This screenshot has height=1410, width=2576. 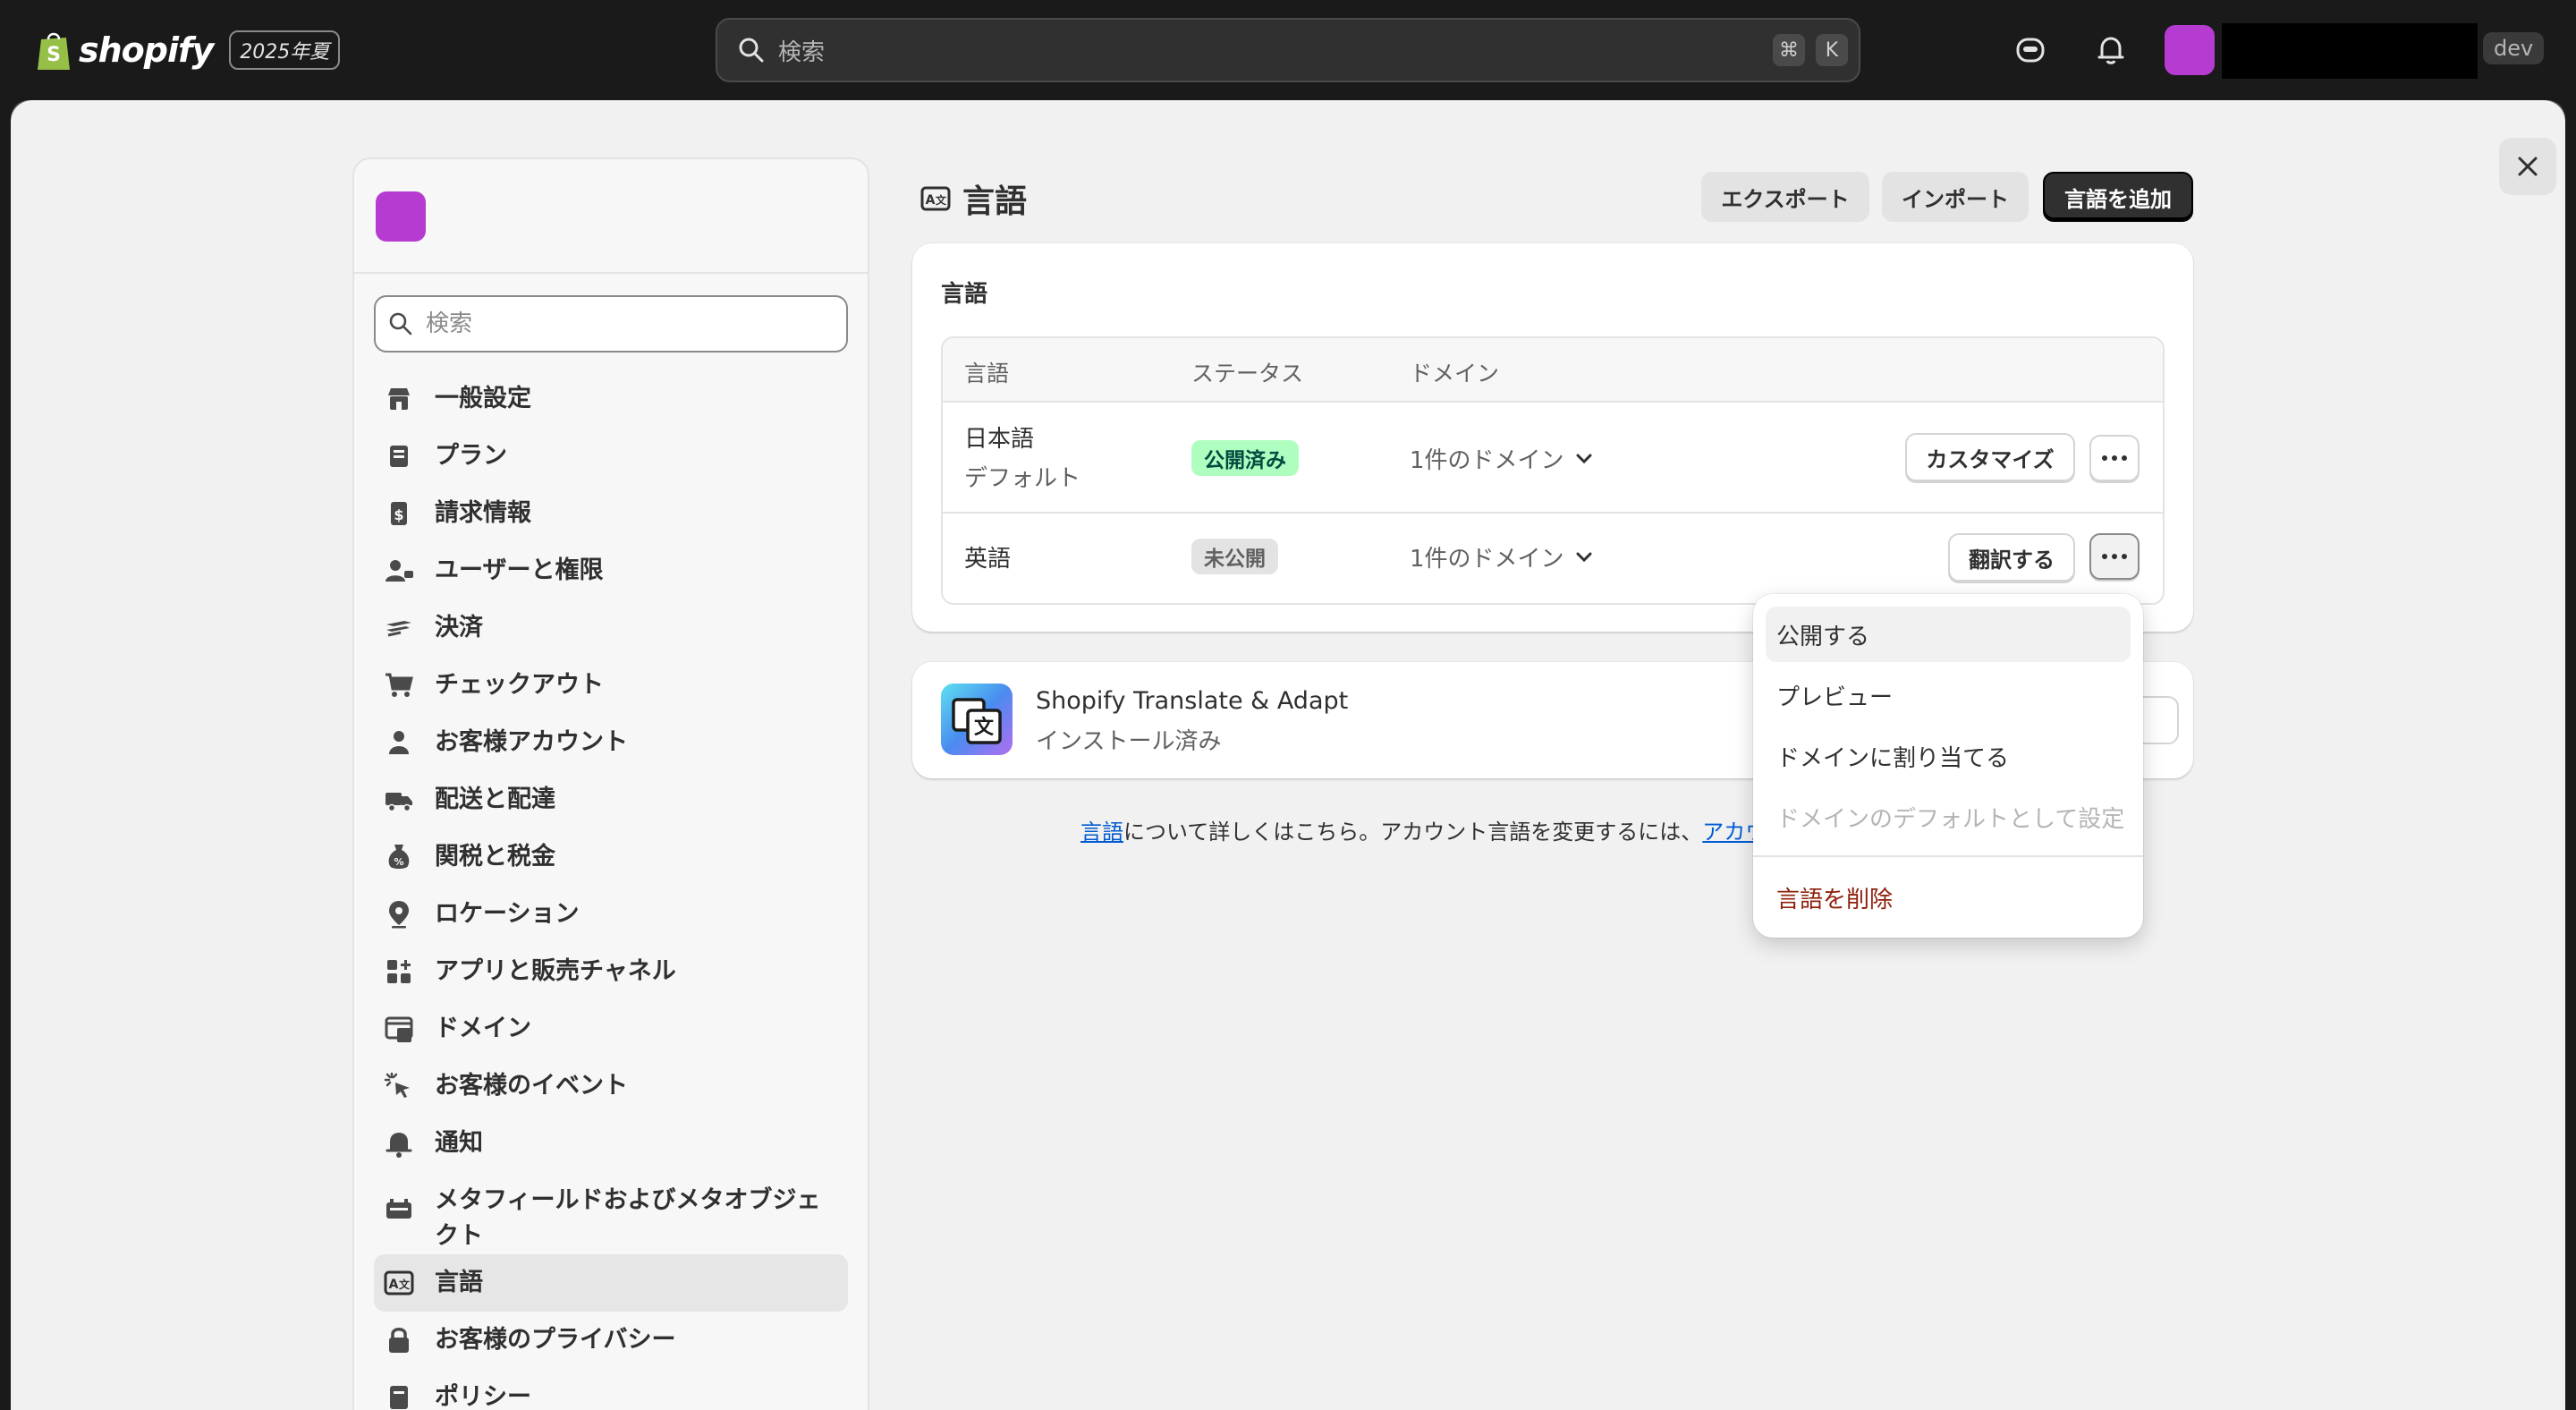 What do you see at coordinates (611, 457) in the screenshot?
I see `sidebar-item-plan: プラン` at bounding box center [611, 457].